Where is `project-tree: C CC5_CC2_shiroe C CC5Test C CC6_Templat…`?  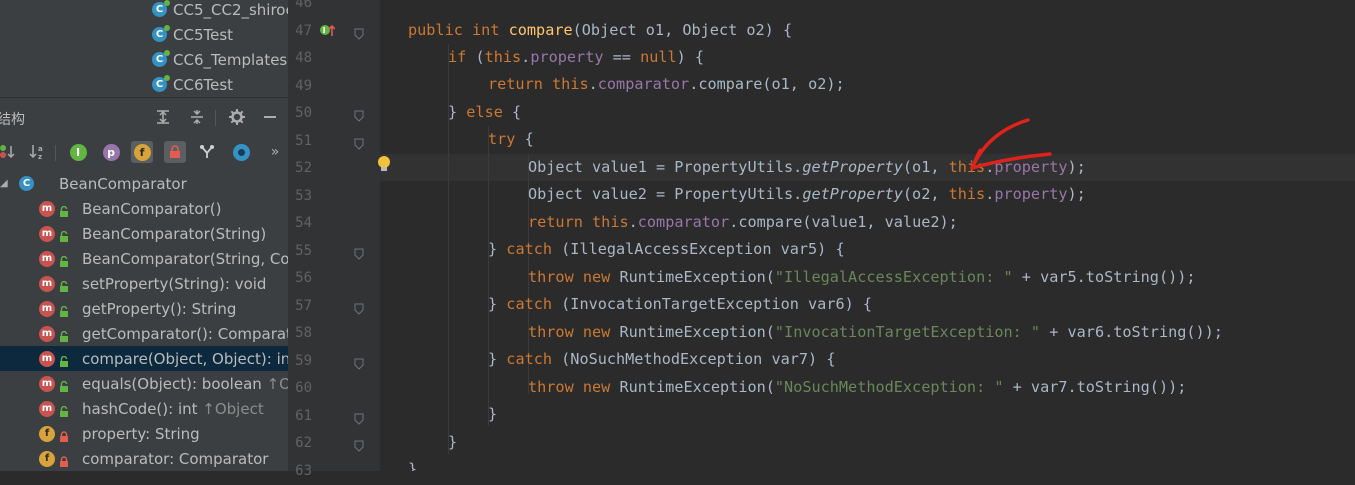 project-tree: C CC5_CC2_shiroe C CC5Test C CC6_Templat… is located at coordinates (144, 48).